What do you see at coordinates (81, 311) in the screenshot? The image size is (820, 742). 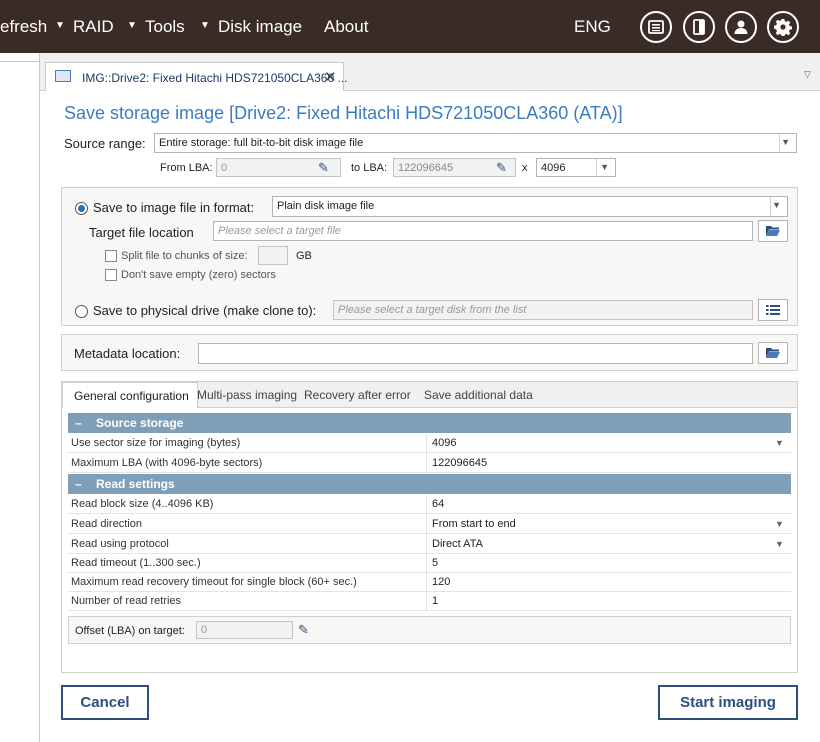 I see `save-to-drive-radio` at bounding box center [81, 311].